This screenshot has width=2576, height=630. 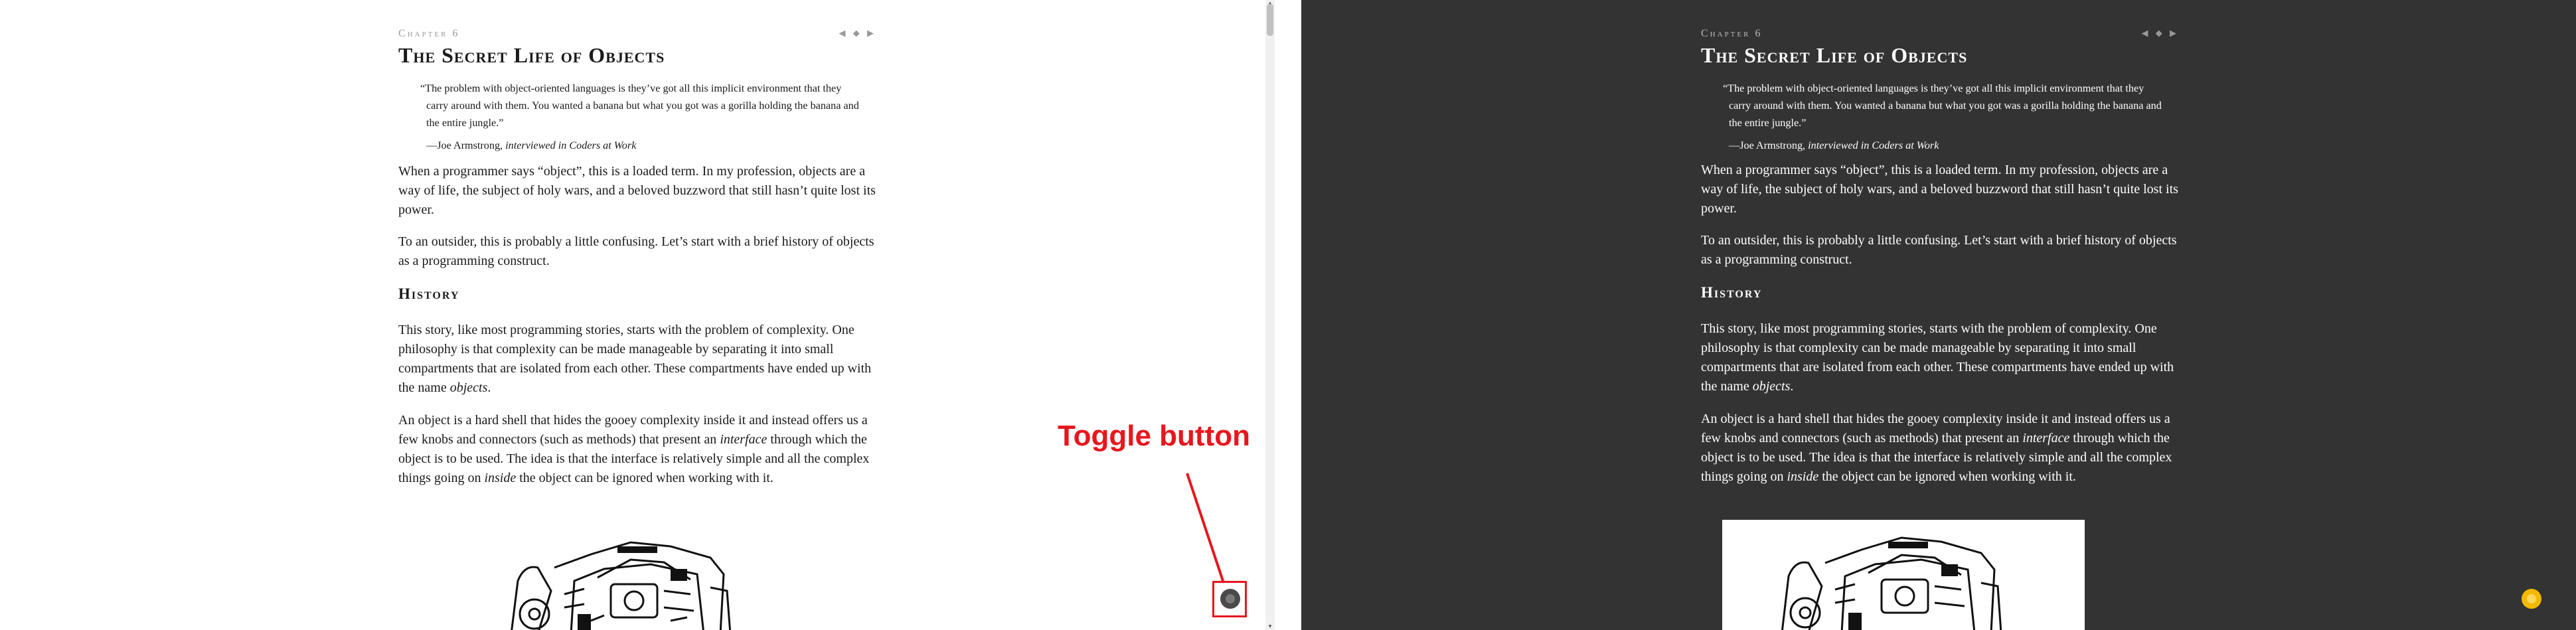 I want to click on callout-arrow-icon, so click(x=1205, y=528).